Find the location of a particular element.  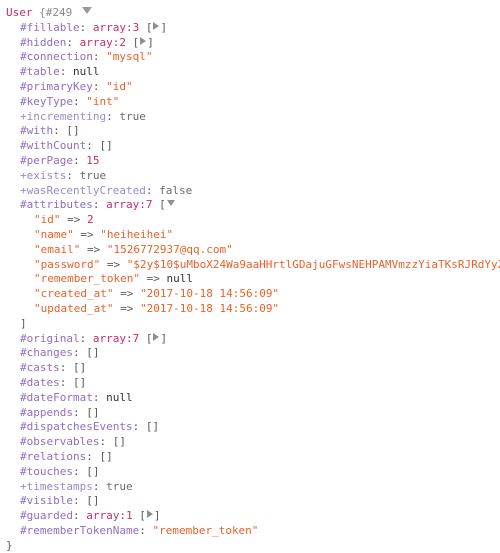

string-value: "int" is located at coordinates (103, 101).